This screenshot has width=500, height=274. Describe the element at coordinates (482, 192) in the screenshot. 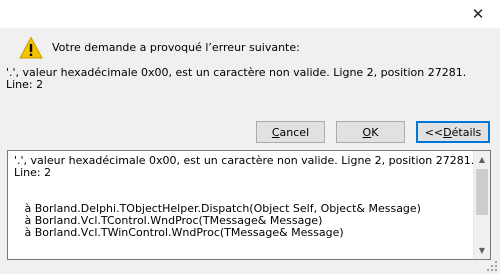

I see `scrollbar-thumb` at that location.